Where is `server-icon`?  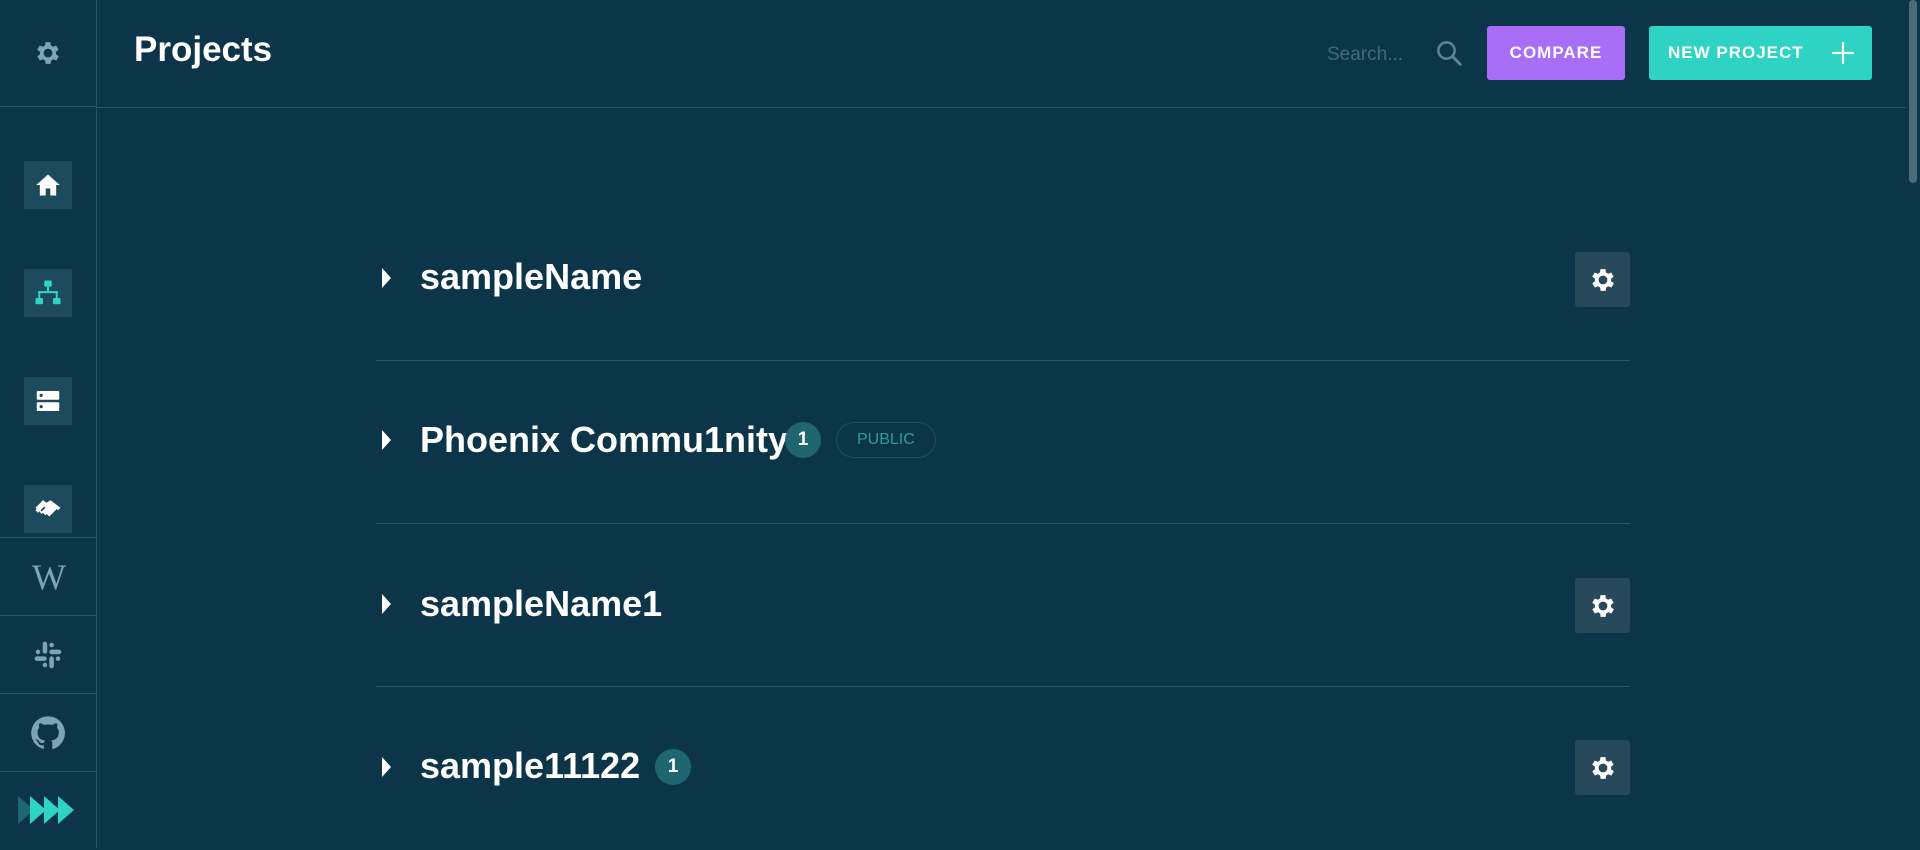 server-icon is located at coordinates (48, 401).